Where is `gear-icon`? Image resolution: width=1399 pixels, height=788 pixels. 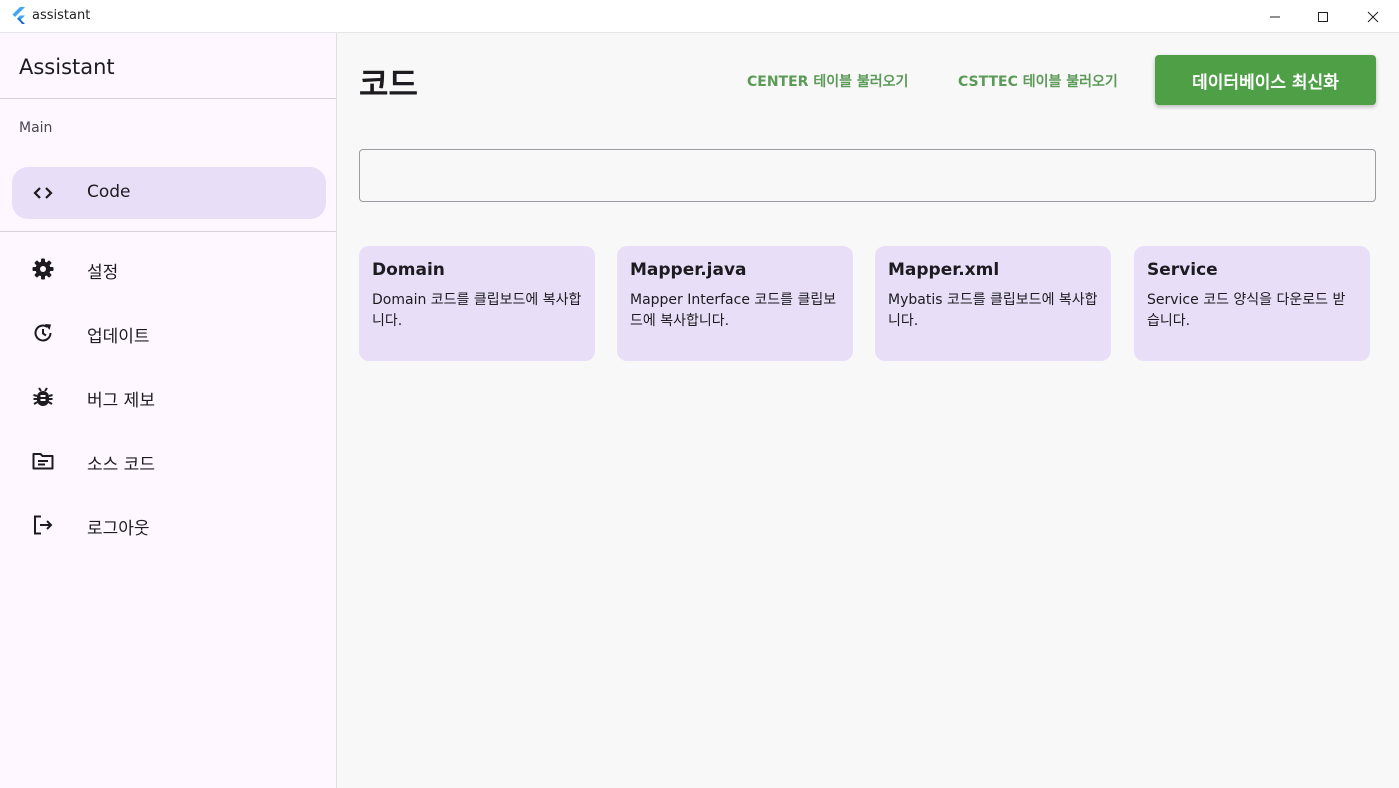
gear-icon is located at coordinates (43, 269).